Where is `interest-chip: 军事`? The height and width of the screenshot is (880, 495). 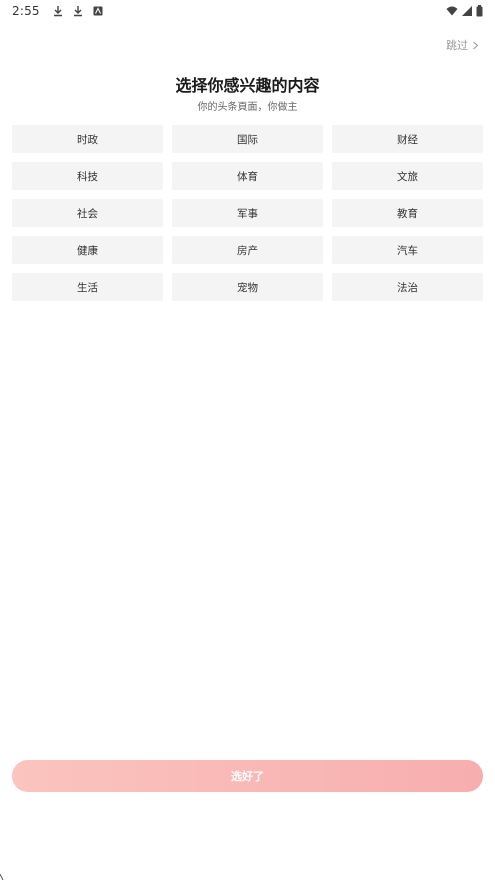 interest-chip: 军事 is located at coordinates (247, 213).